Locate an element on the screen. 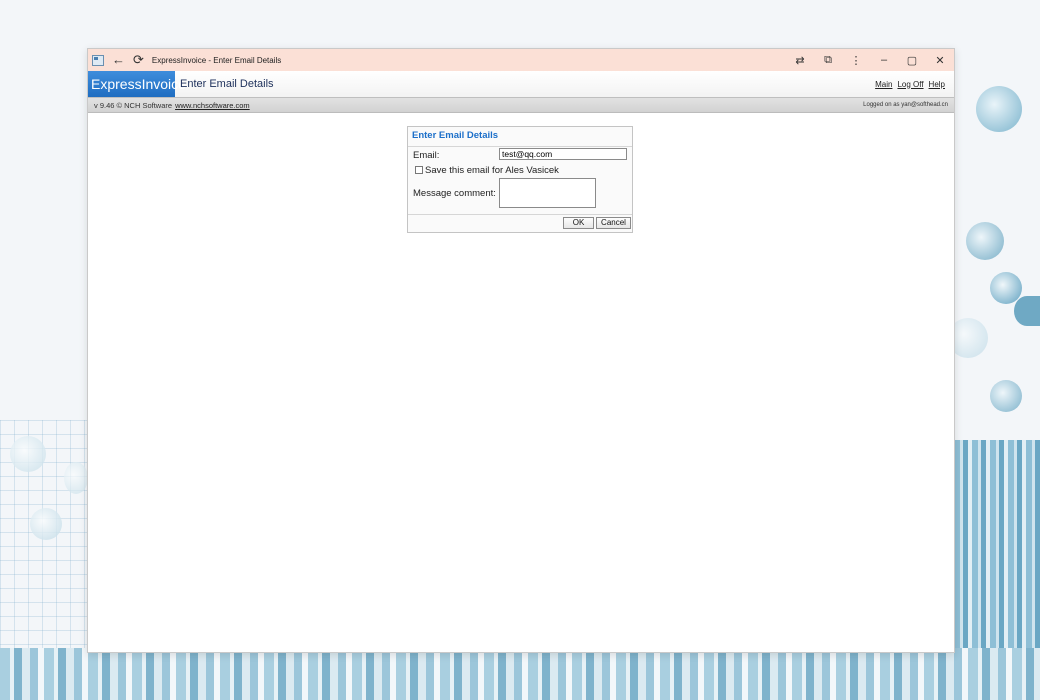  header-links: Main Log Off Help is located at coordinates (914, 84).